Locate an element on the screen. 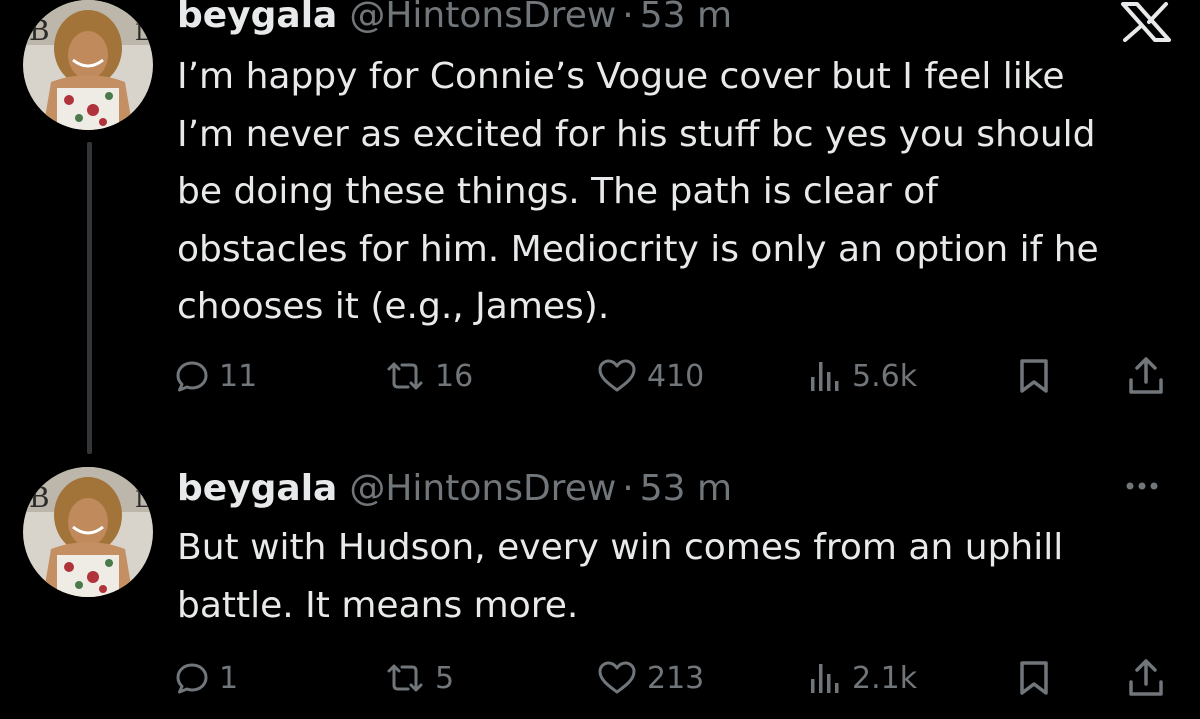 The image size is (1200, 719). repost-count: 16 is located at coordinates (454, 376).